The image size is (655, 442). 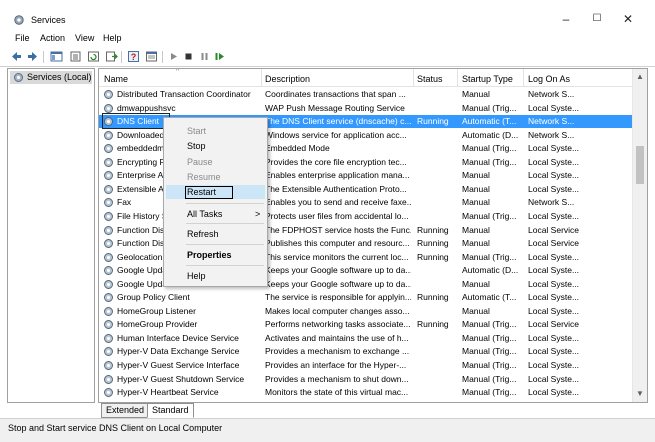 What do you see at coordinates (170, 410) in the screenshot?
I see `tab-standard: Standard` at bounding box center [170, 410].